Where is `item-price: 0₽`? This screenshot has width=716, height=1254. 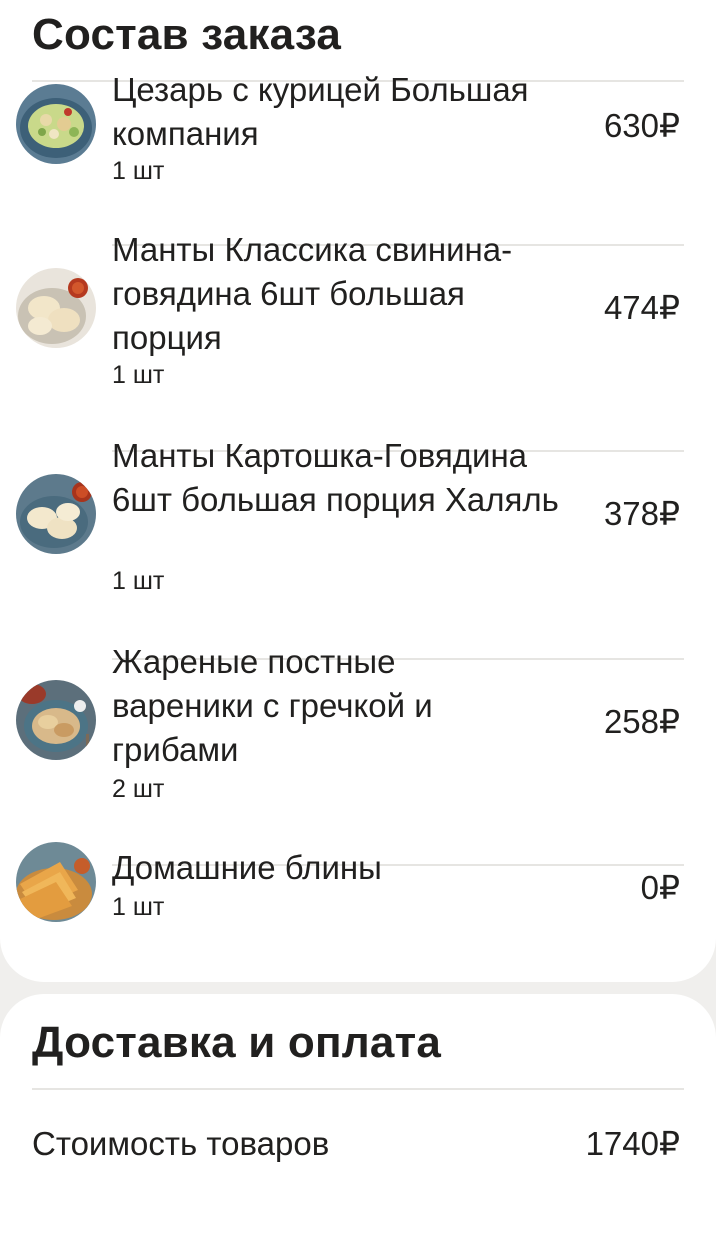
item-price: 0₽ is located at coordinates (660, 887).